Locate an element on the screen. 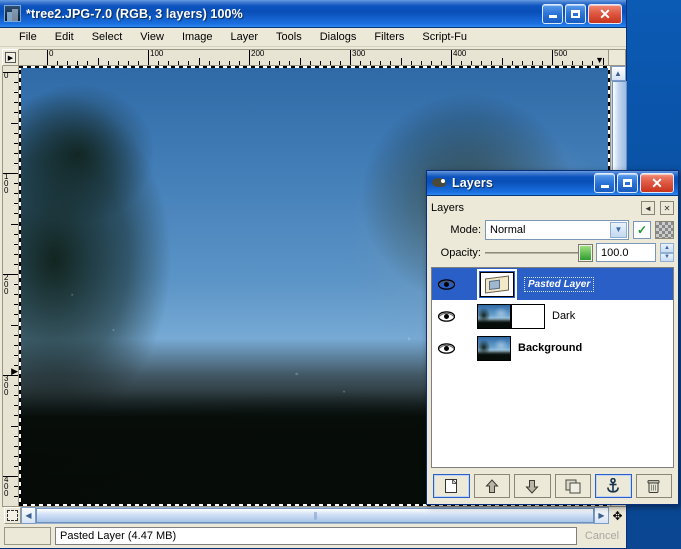  opacity-slider-track is located at coordinates (538, 252).